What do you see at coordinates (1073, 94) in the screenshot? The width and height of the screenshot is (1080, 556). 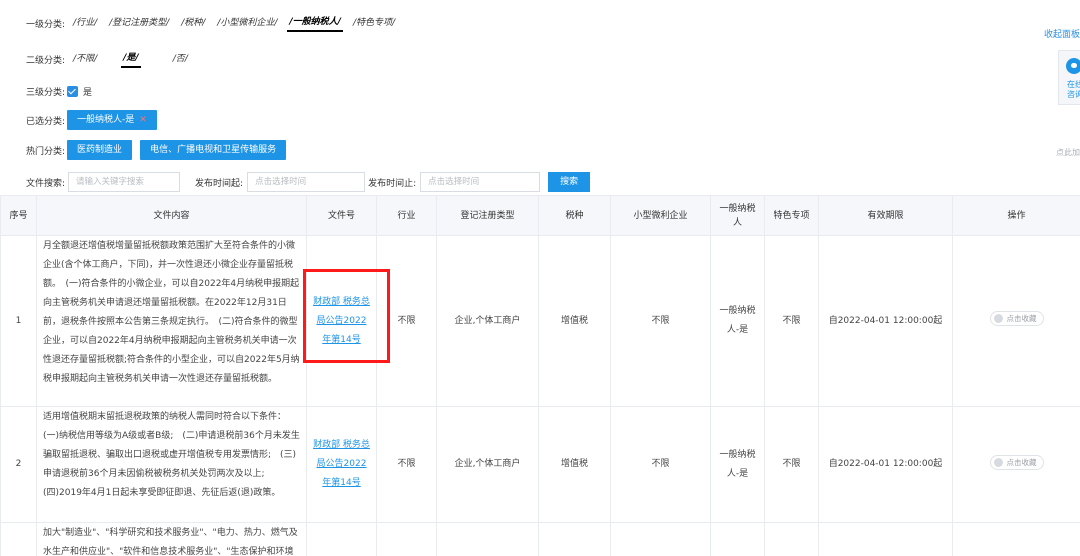 I see `consult-line2: 咨询` at bounding box center [1073, 94].